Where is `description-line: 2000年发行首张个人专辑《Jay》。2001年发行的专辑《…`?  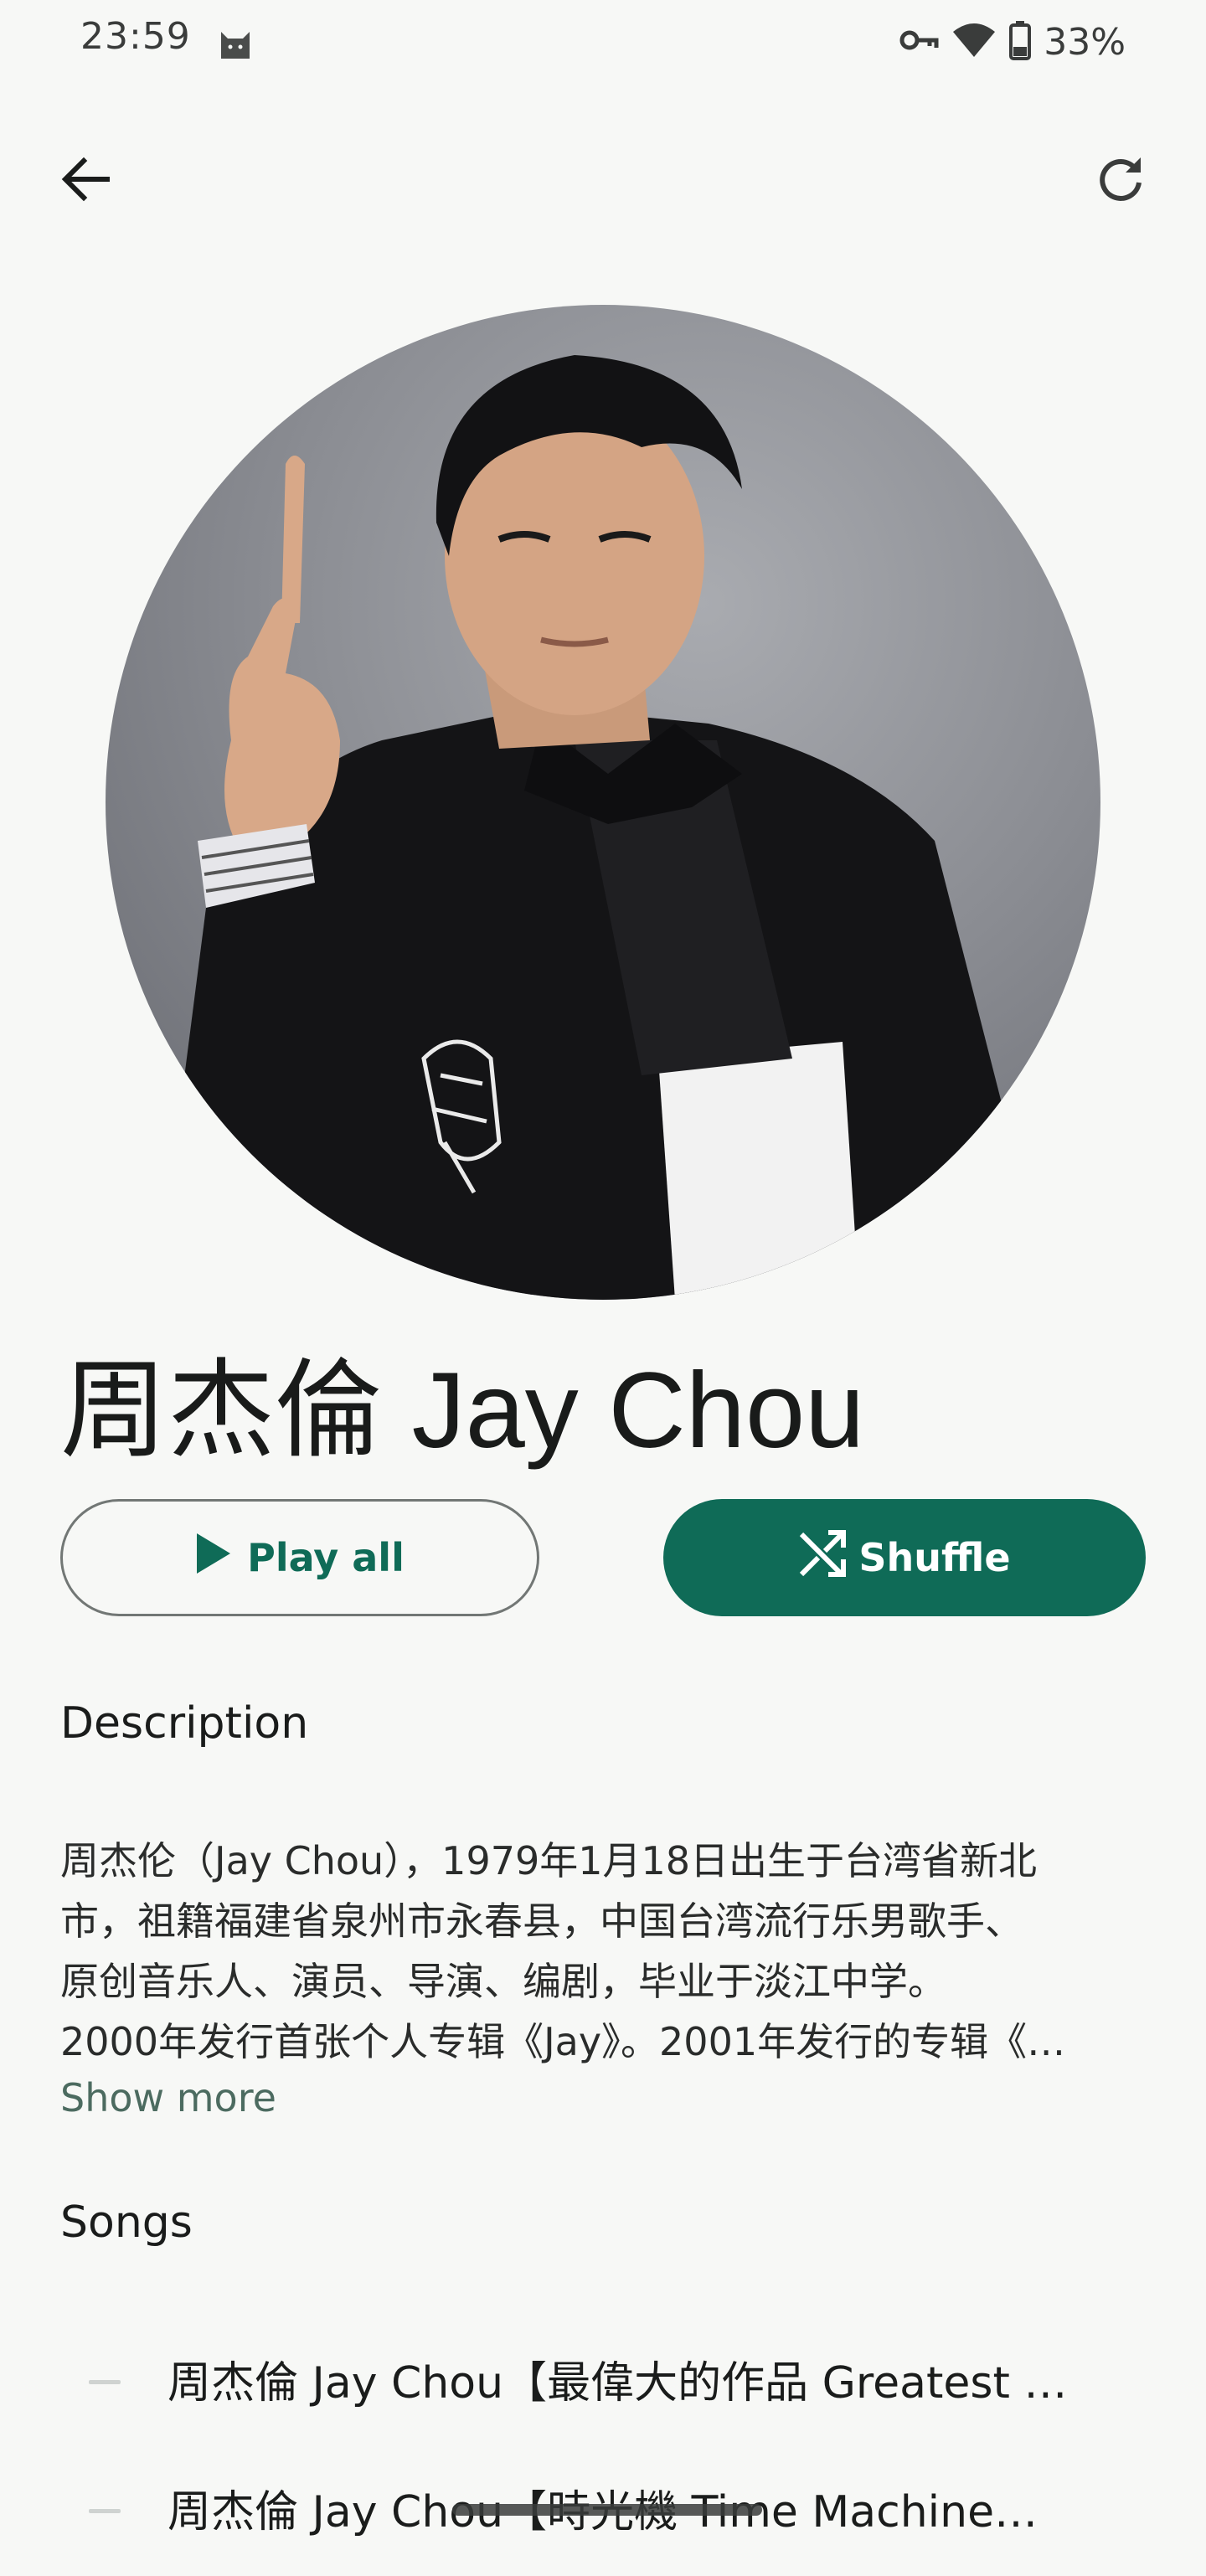
description-line: 2000年发行首张个人专辑《Jay》。2001年发行的专辑《… is located at coordinates (563, 2041).